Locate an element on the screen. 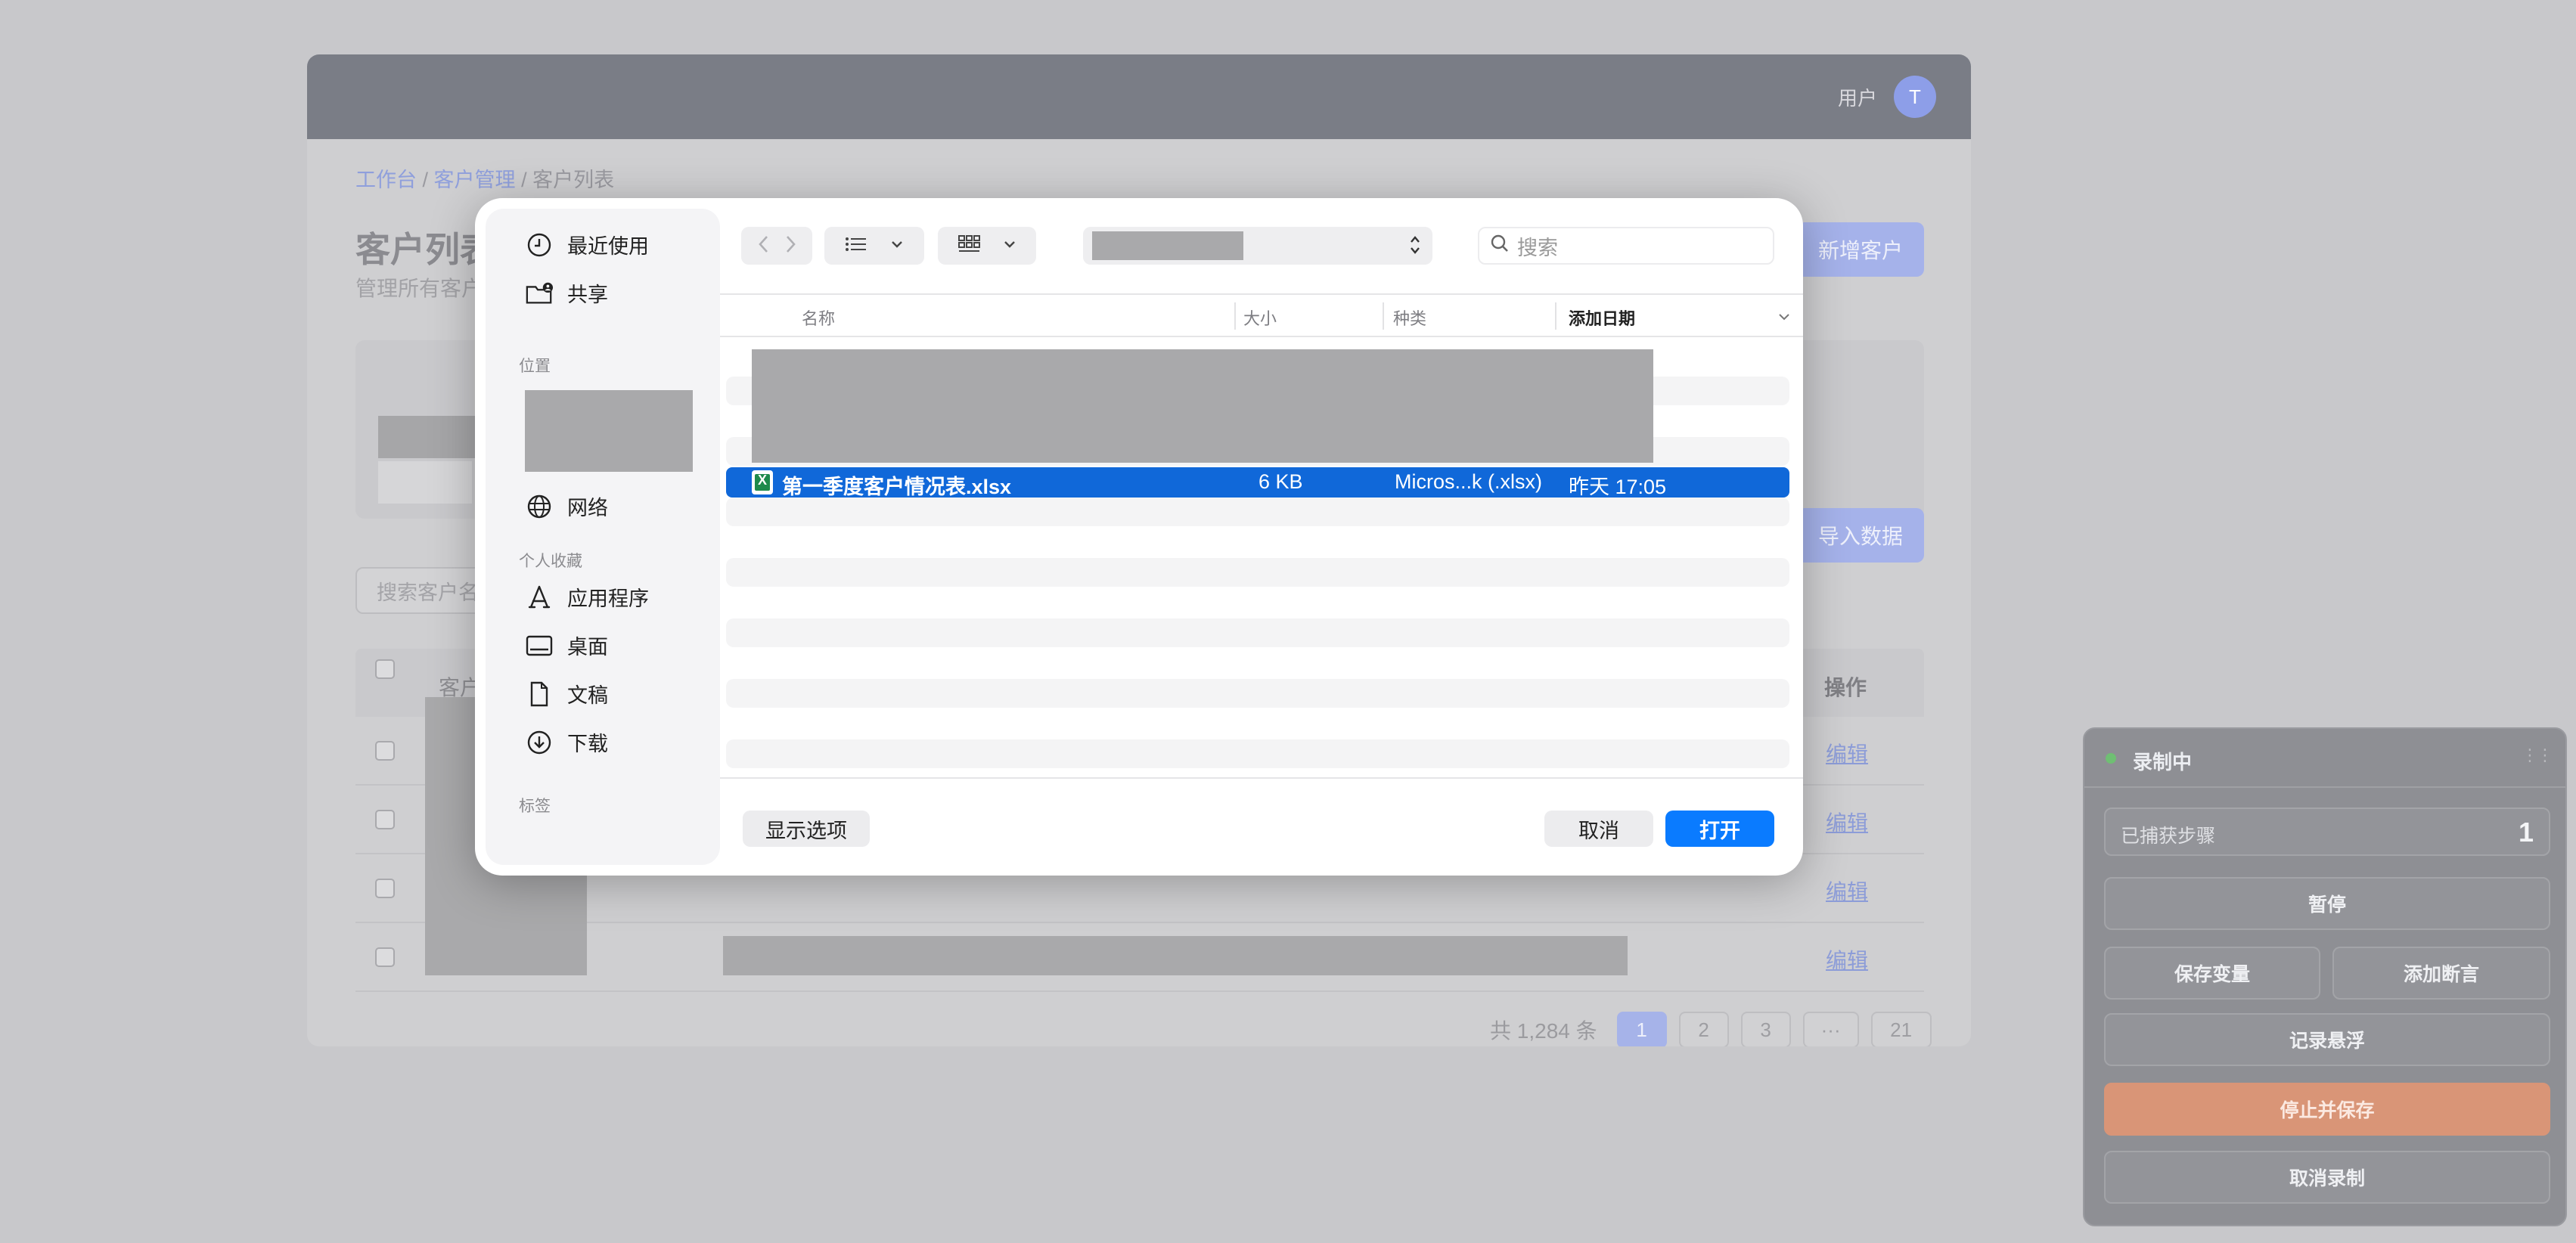 The image size is (2576, 1243). group-view-button is located at coordinates (987, 246).